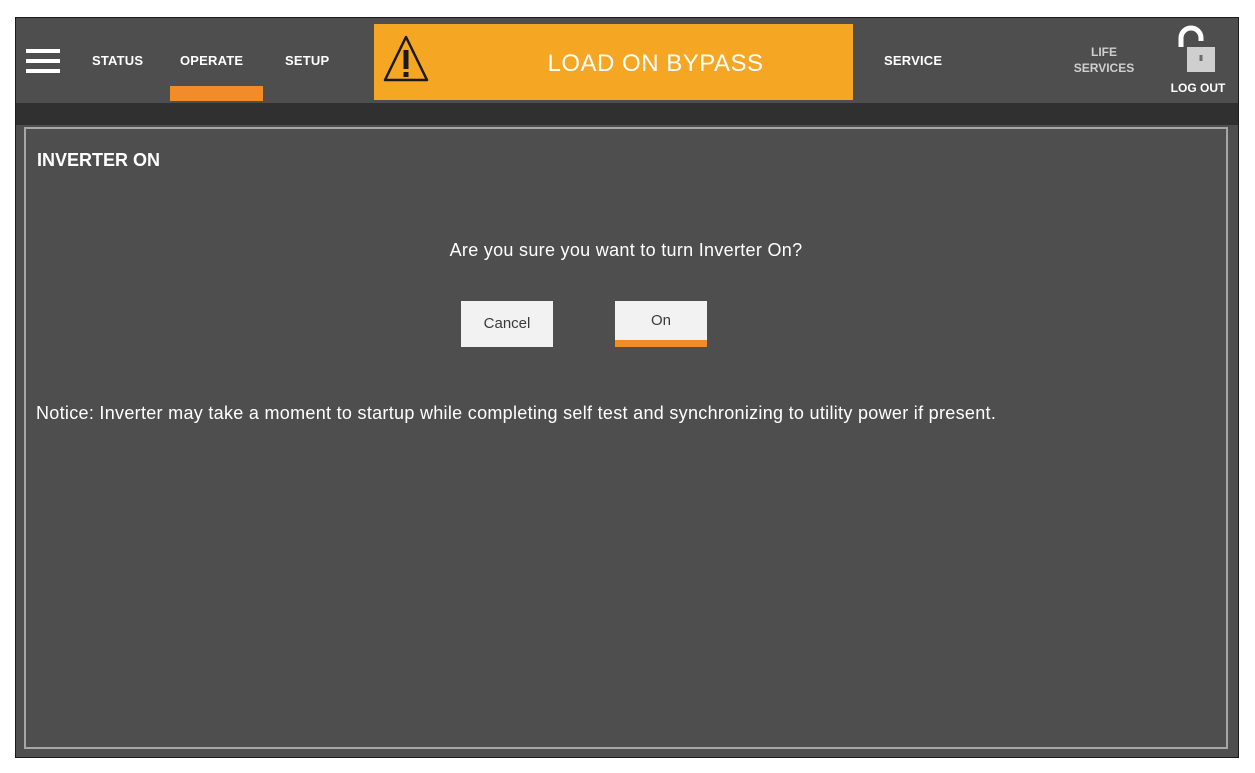  What do you see at coordinates (1104, 52) in the screenshot?
I see `life-services-label-line1: LIFE` at bounding box center [1104, 52].